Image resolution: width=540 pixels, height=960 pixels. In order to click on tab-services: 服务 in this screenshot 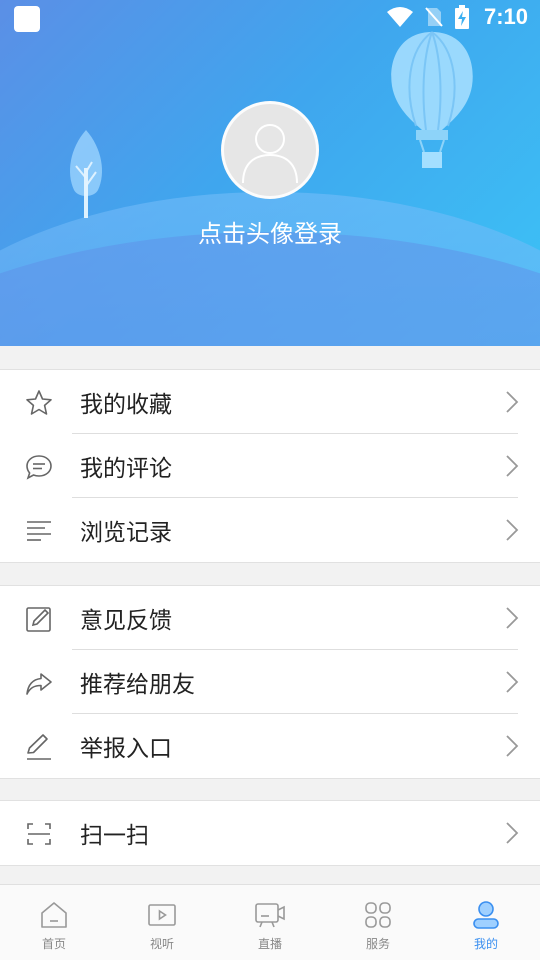, I will do `click(378, 922)`.